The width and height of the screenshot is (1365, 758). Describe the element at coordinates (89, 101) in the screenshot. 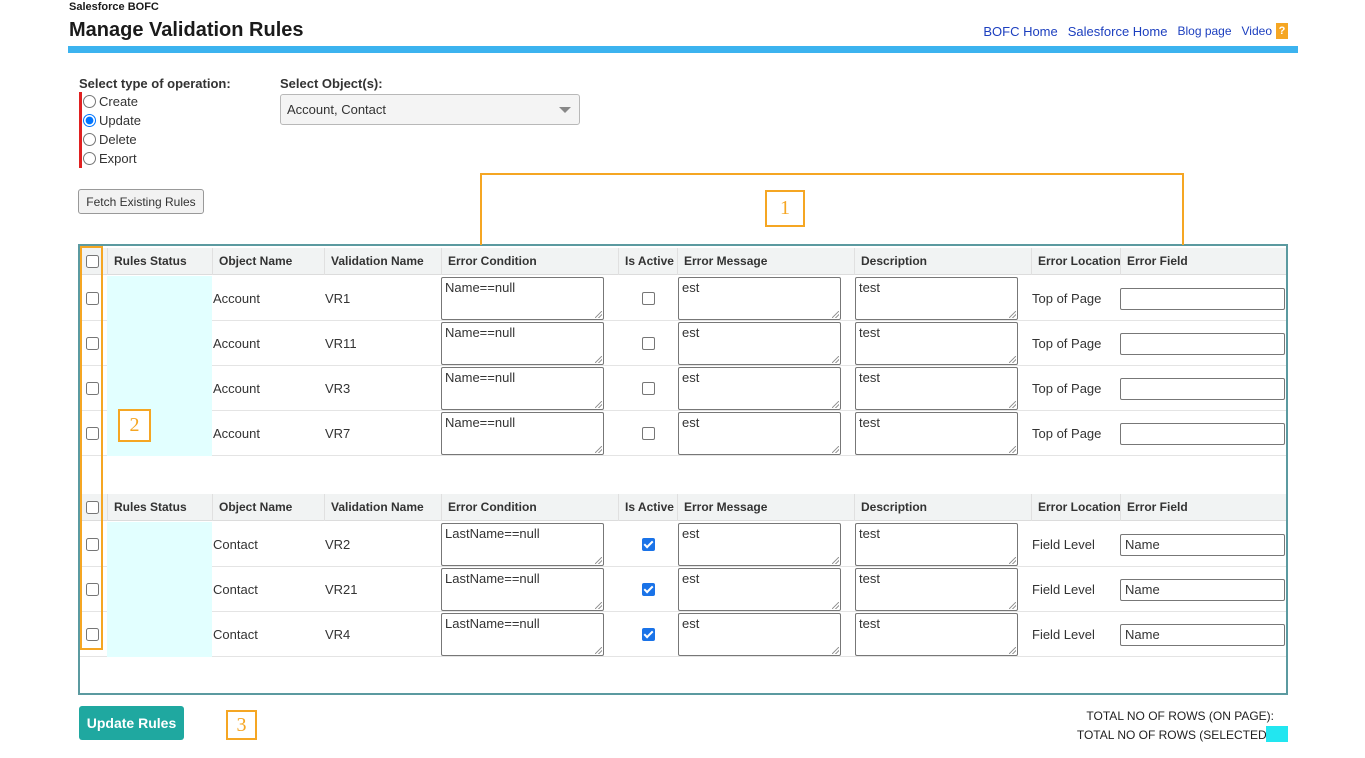

I see `radio-create` at that location.